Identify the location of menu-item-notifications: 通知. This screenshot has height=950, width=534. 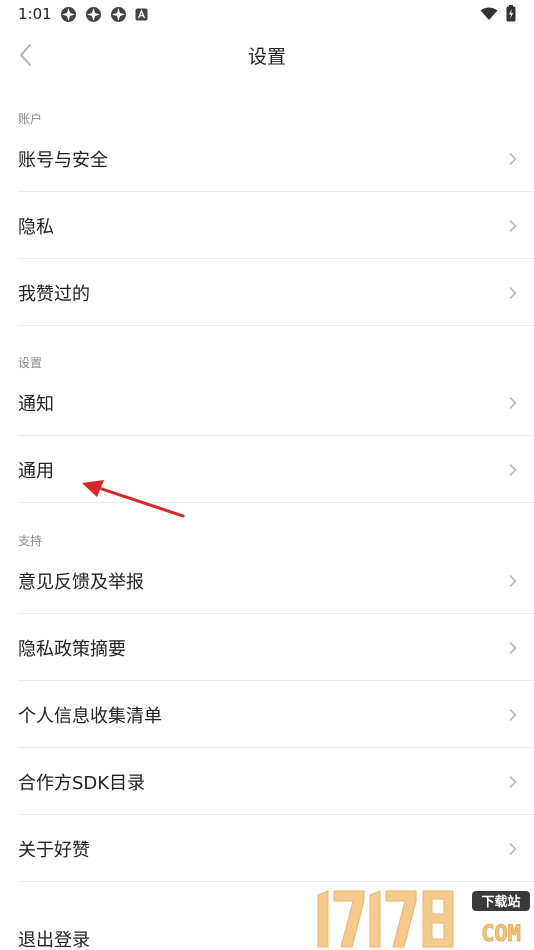
(276, 403).